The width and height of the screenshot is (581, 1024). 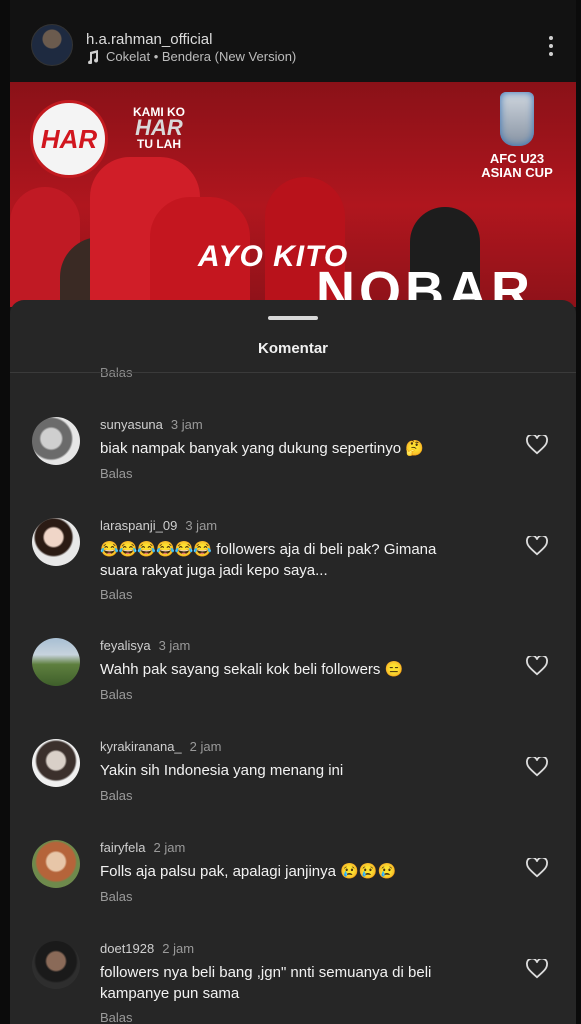 I want to click on comment-username: sunyasuna 3 jam, so click(x=151, y=424).